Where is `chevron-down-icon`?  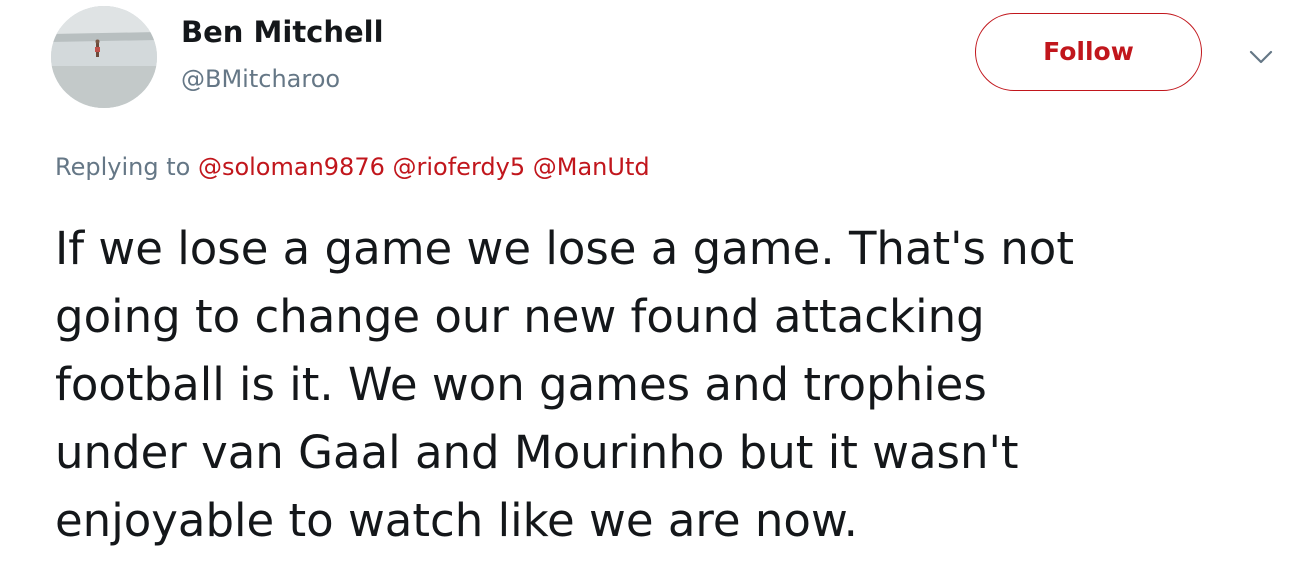
chevron-down-icon is located at coordinates (1261, 57).